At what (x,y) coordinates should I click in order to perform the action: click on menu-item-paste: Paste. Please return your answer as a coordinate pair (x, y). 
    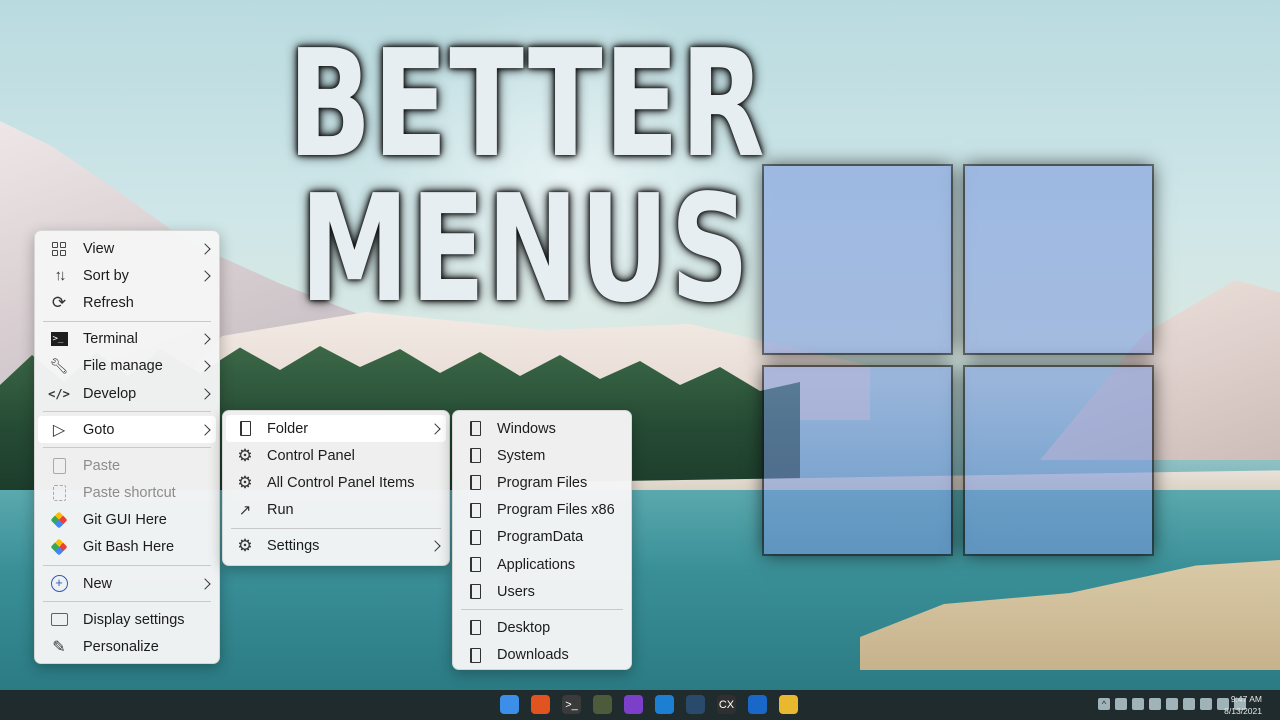
    Looking at the image, I should click on (127, 465).